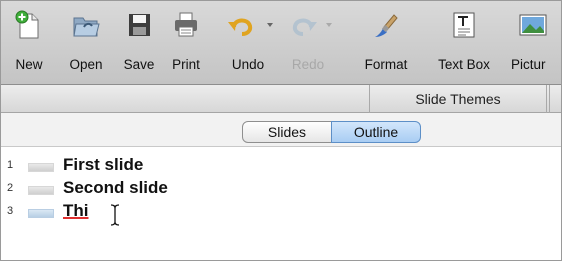 Image resolution: width=562 pixels, height=261 pixels. I want to click on redo-dropdown-icon, so click(329, 25).